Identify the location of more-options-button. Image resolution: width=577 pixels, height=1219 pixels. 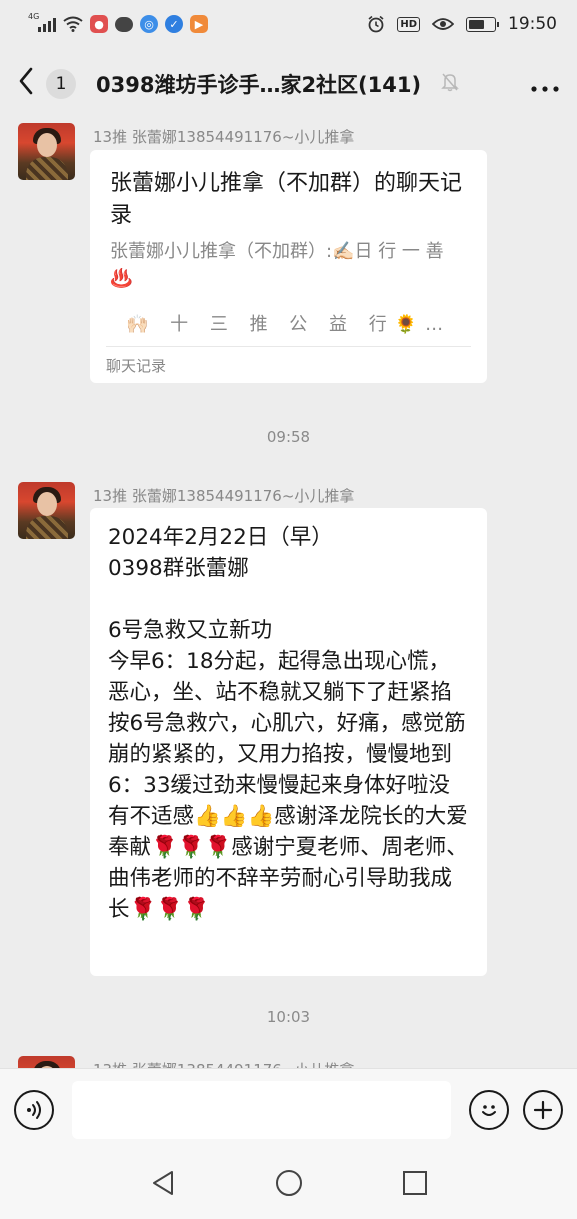
(545, 84).